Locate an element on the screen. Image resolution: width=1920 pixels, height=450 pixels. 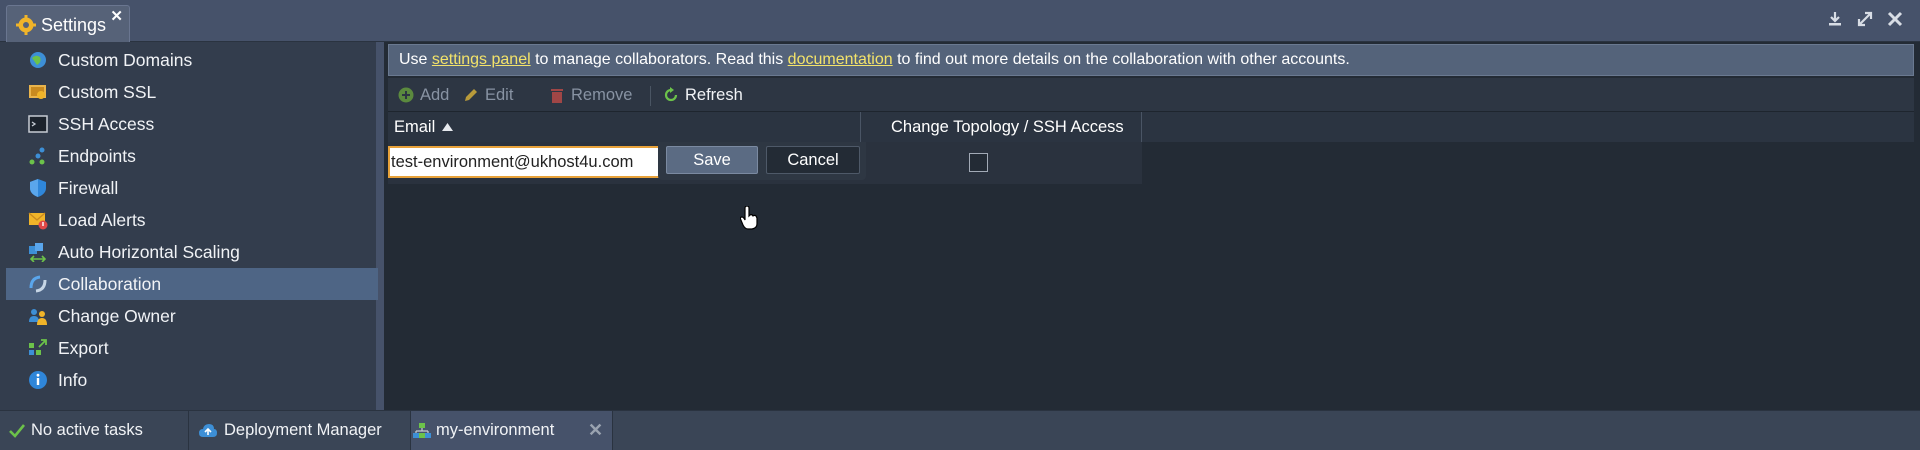
settings-panel-link: settings panel is located at coordinates (481, 59).